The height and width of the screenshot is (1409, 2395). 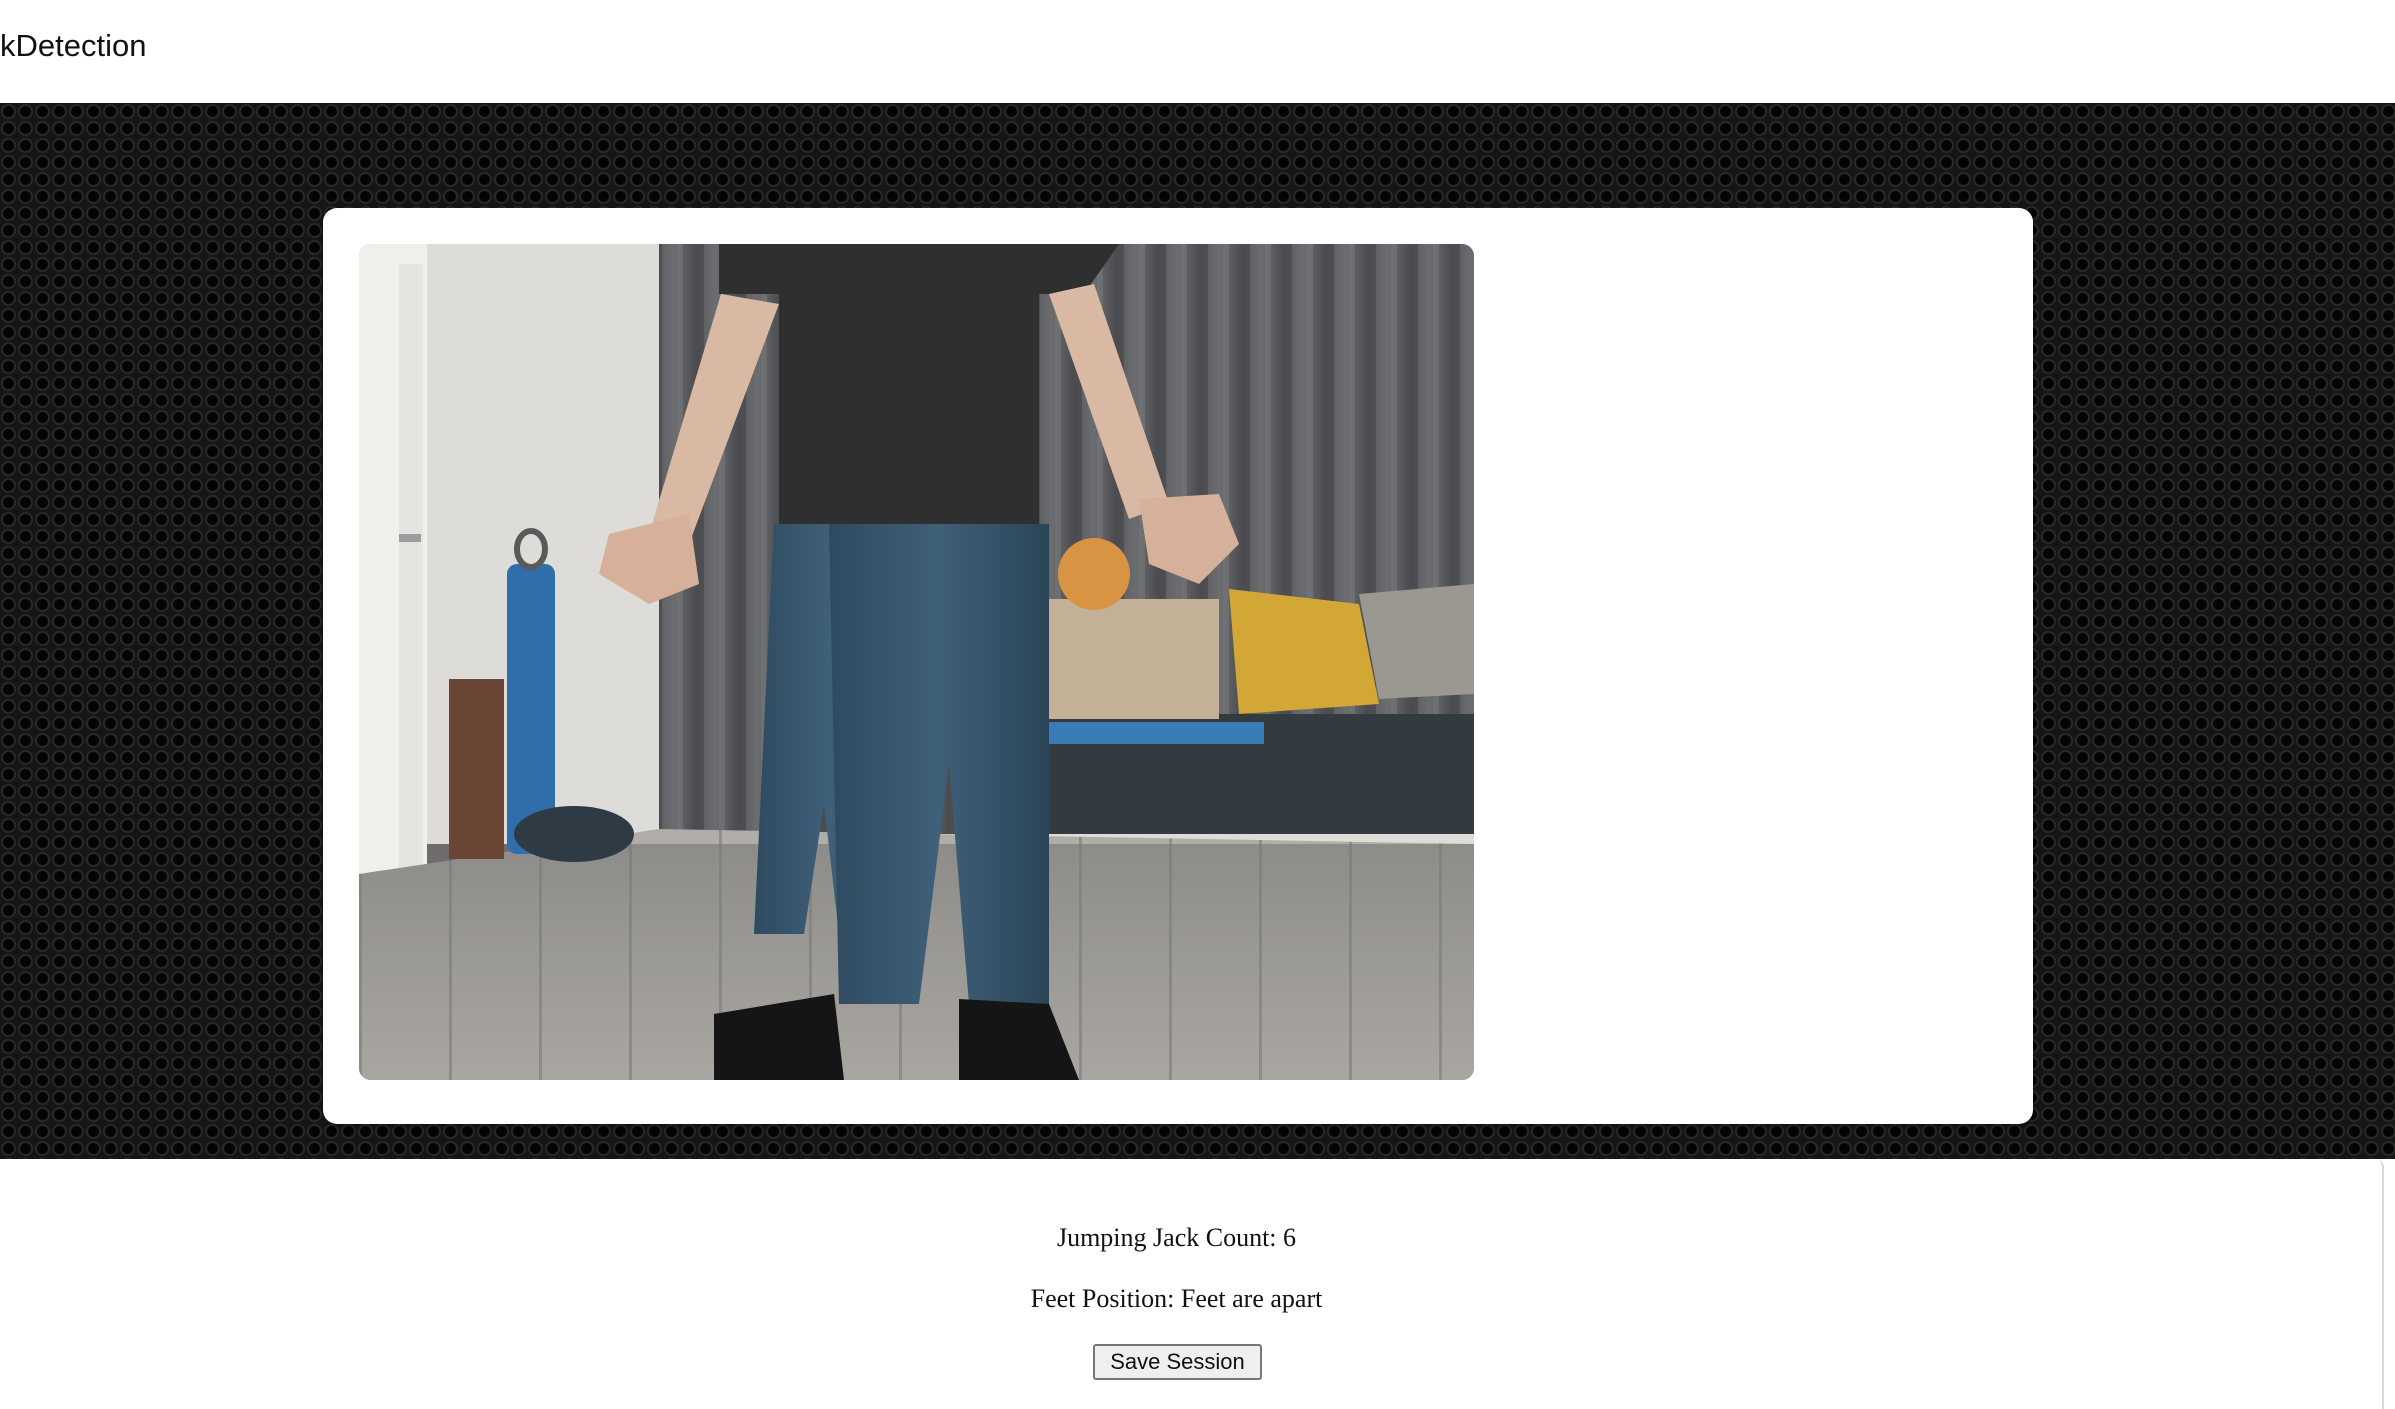 I want to click on feet-position-status: Feet Position: Feet are apart, so click(x=1176, y=1298).